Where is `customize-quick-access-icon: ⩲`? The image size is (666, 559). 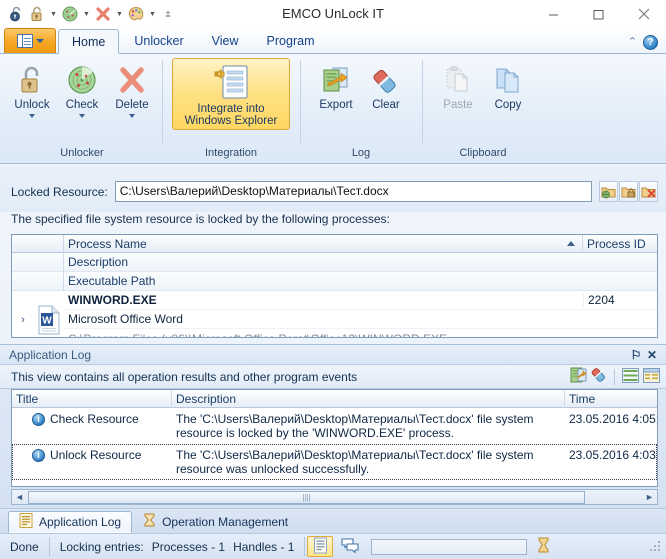
customize-quick-access-icon: ⩲ is located at coordinates (168, 14).